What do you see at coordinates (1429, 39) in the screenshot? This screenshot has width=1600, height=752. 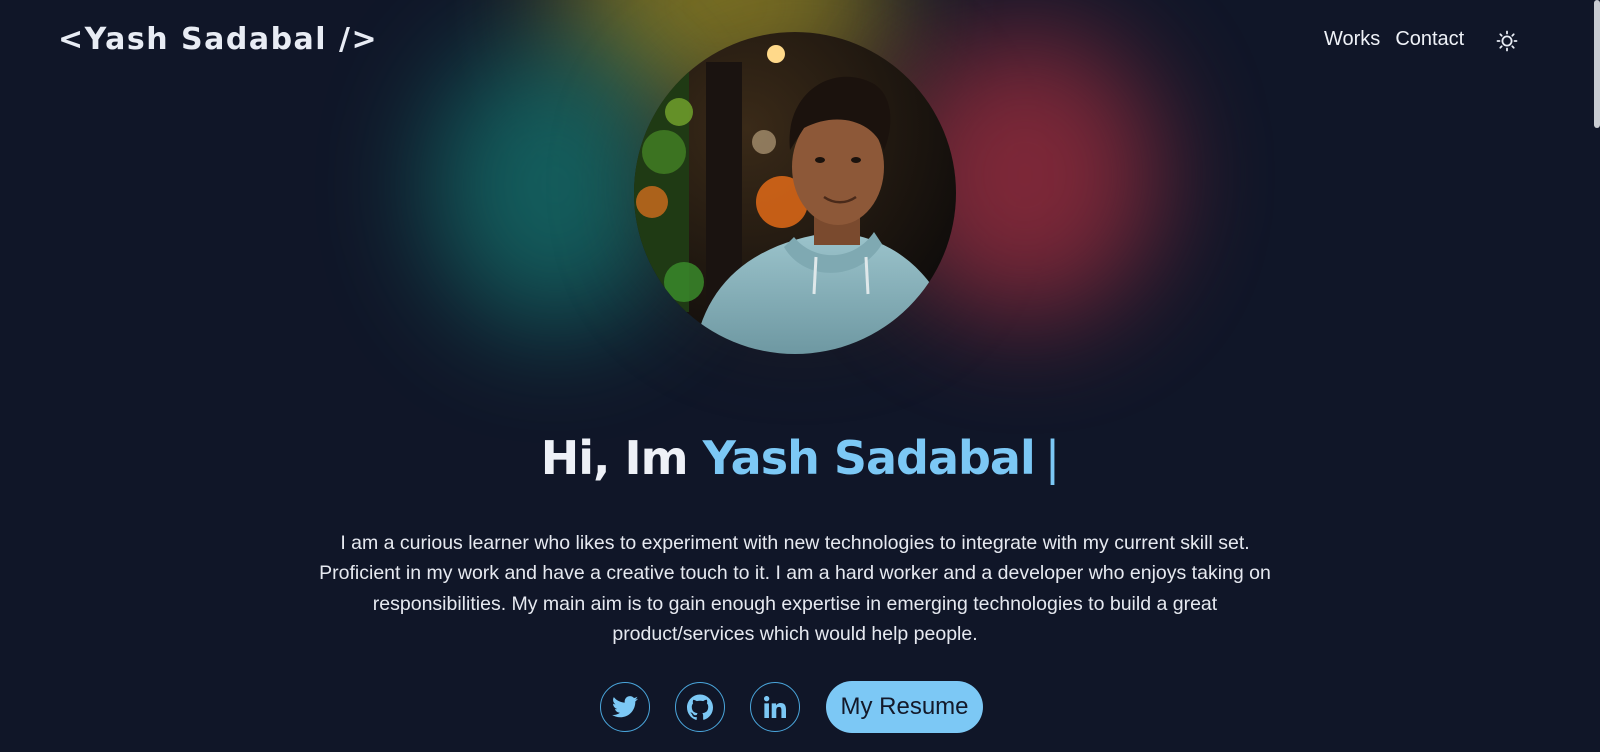 I see `nav-link-contact: Contact` at bounding box center [1429, 39].